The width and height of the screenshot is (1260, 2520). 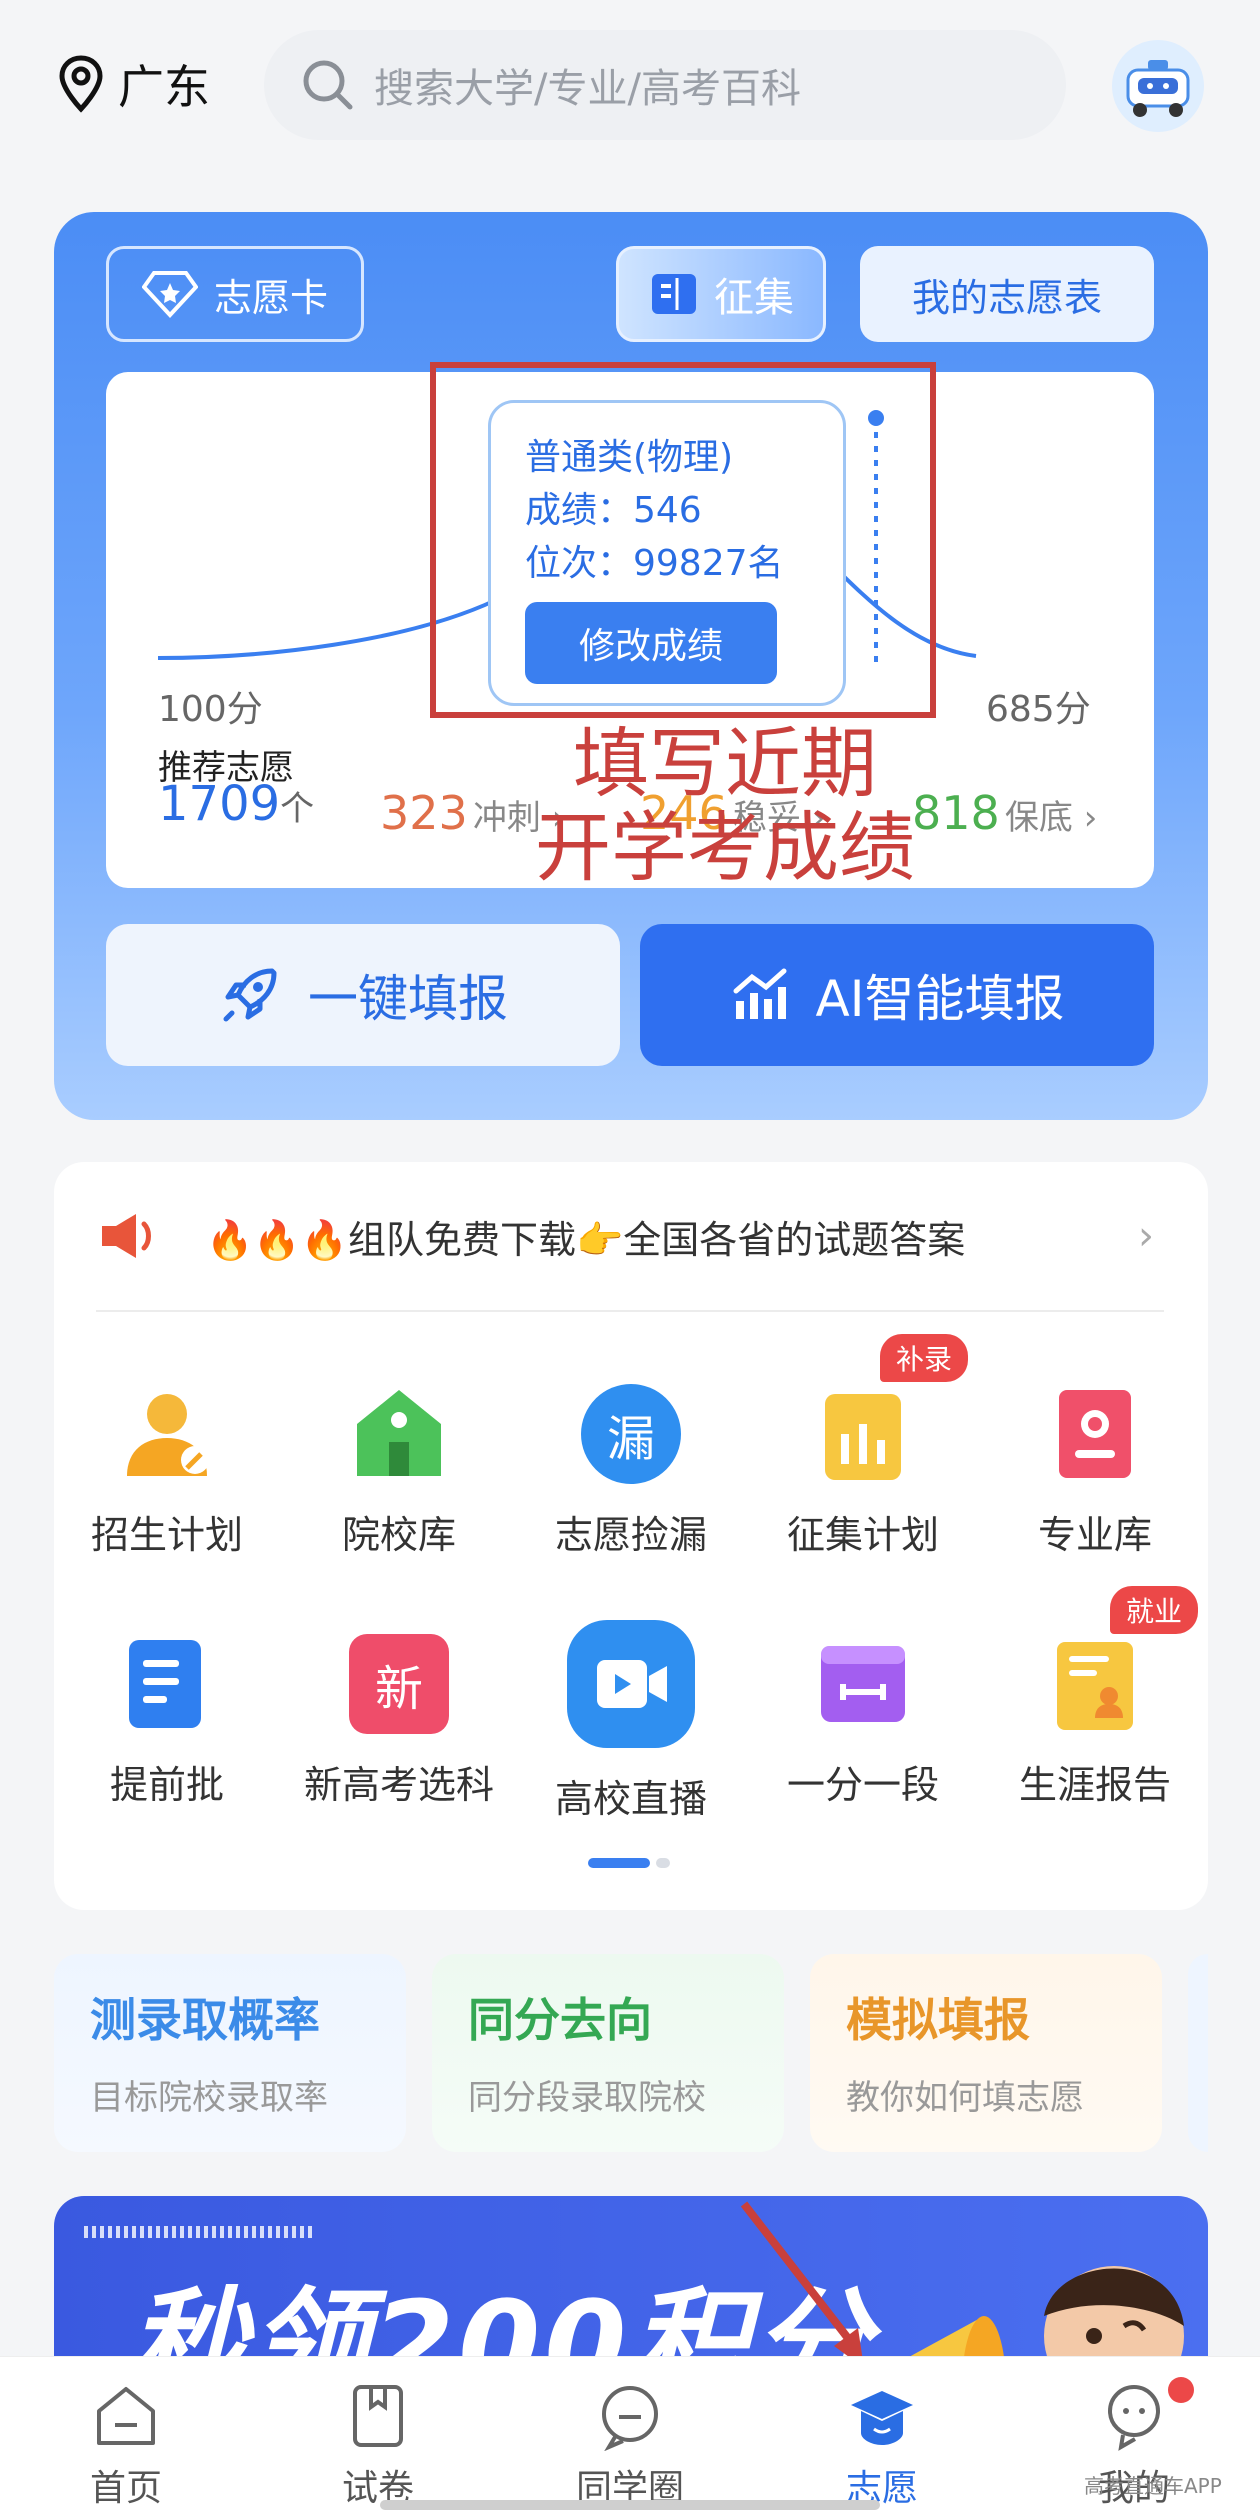 I want to click on grid-item-career-report: 生涯报告, so click(x=1095, y=1721).